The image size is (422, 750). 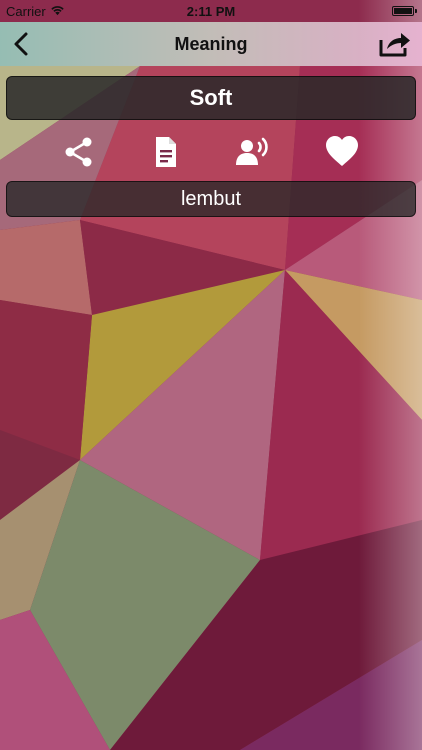 I want to click on word-title: Soft, so click(x=211, y=98).